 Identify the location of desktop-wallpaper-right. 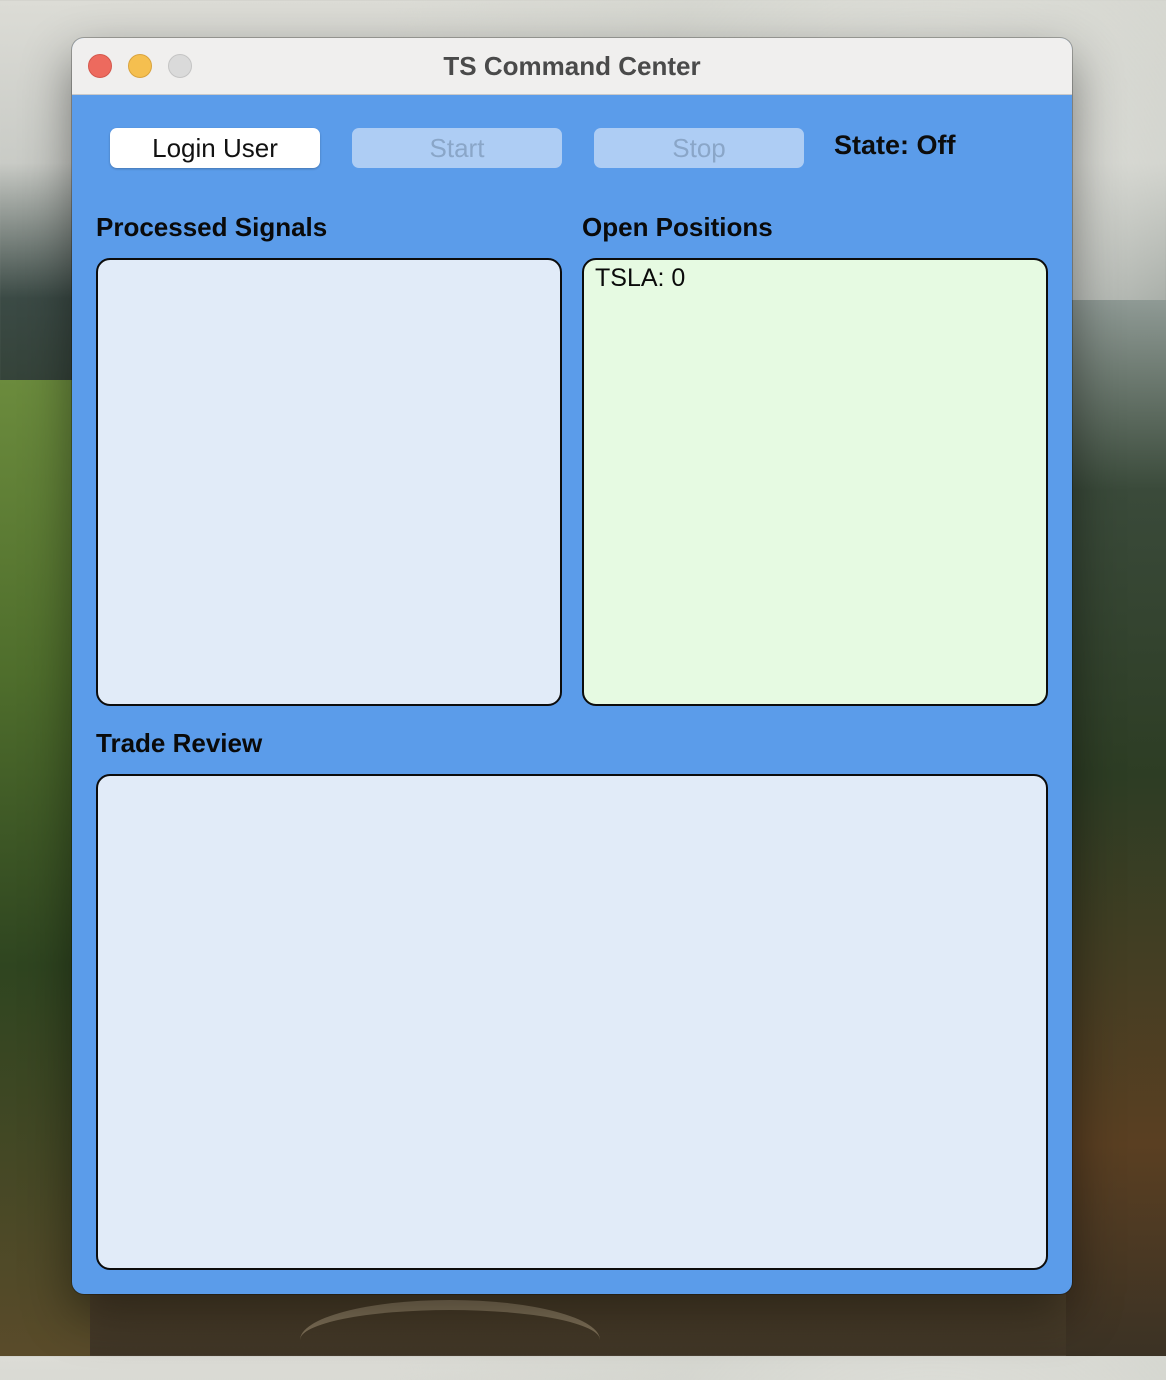
(1116, 828).